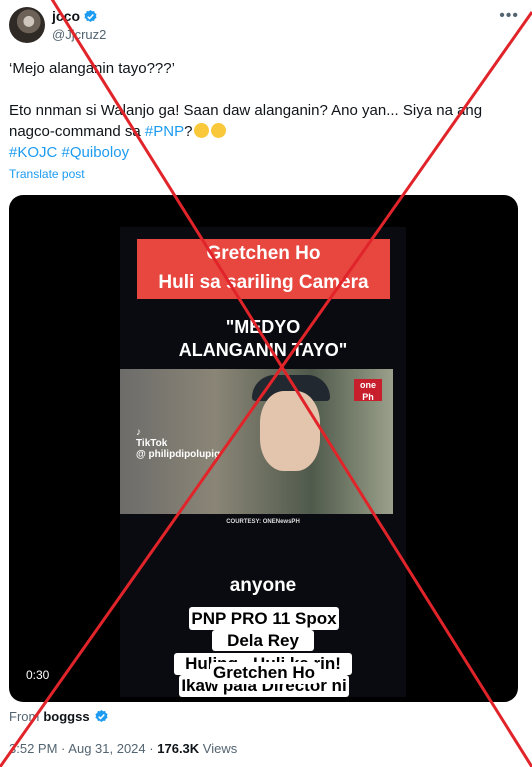  What do you see at coordinates (66, 16) in the screenshot?
I see `author-display-name: jcco` at bounding box center [66, 16].